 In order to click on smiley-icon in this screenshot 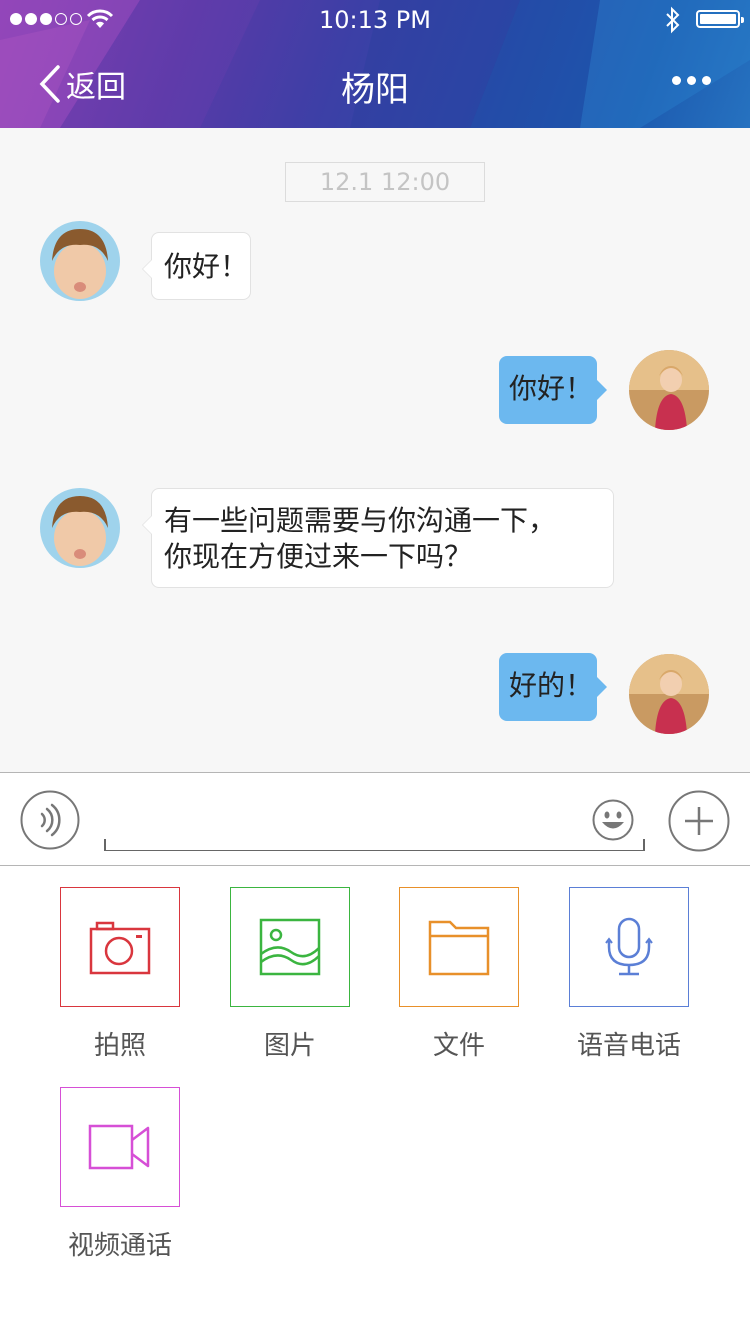, I will do `click(613, 820)`.